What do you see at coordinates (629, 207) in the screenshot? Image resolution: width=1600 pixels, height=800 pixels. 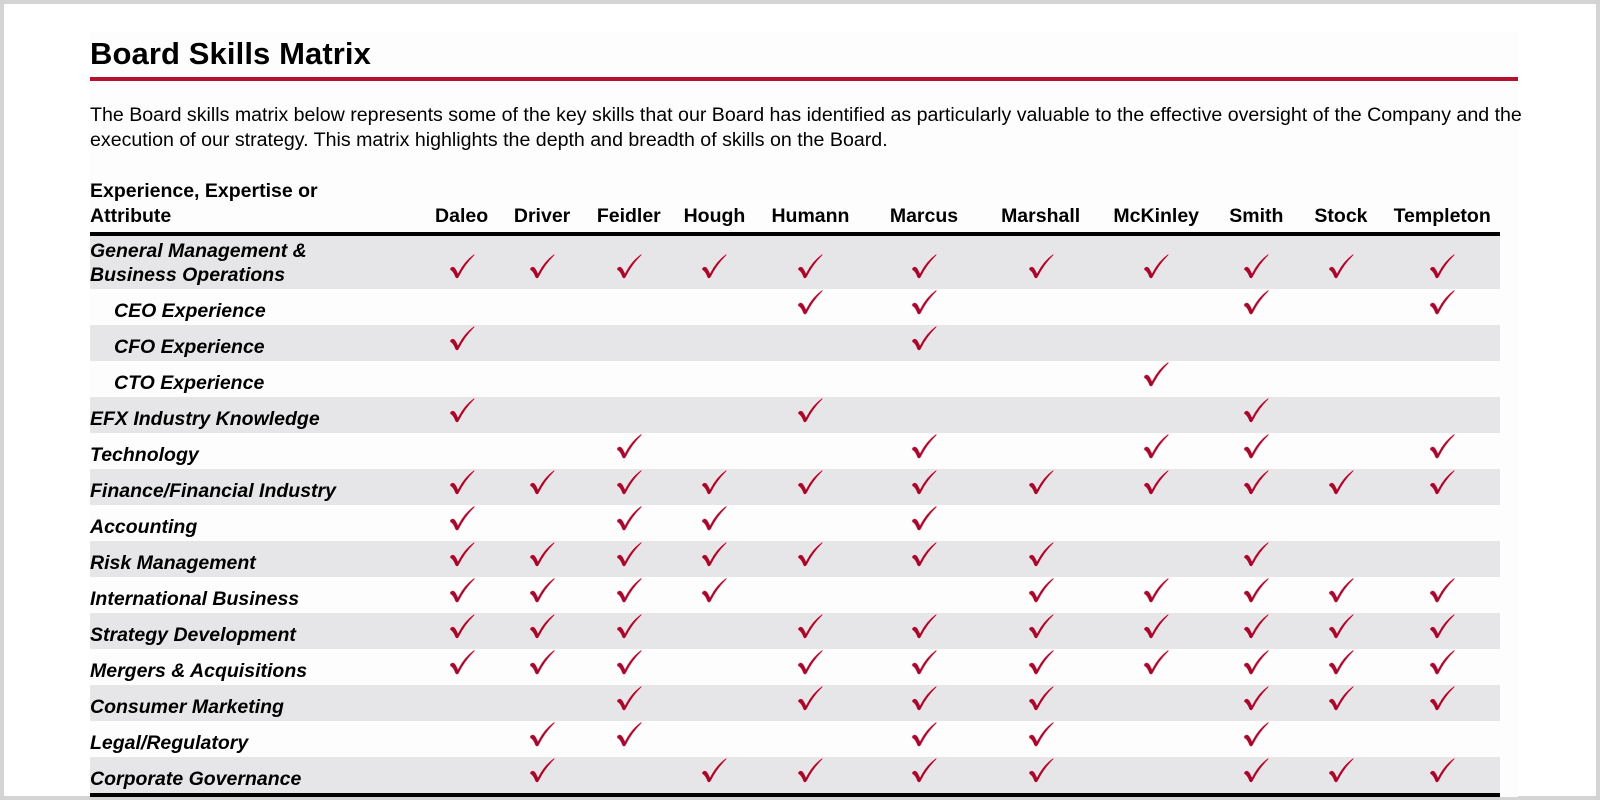 I see `director-column-header: Feidler` at bounding box center [629, 207].